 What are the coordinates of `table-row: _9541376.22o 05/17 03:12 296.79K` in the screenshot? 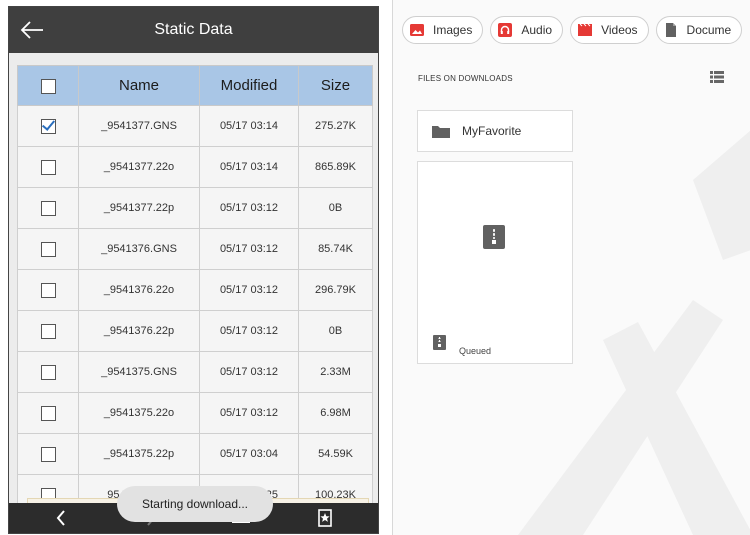 It's located at (195, 290).